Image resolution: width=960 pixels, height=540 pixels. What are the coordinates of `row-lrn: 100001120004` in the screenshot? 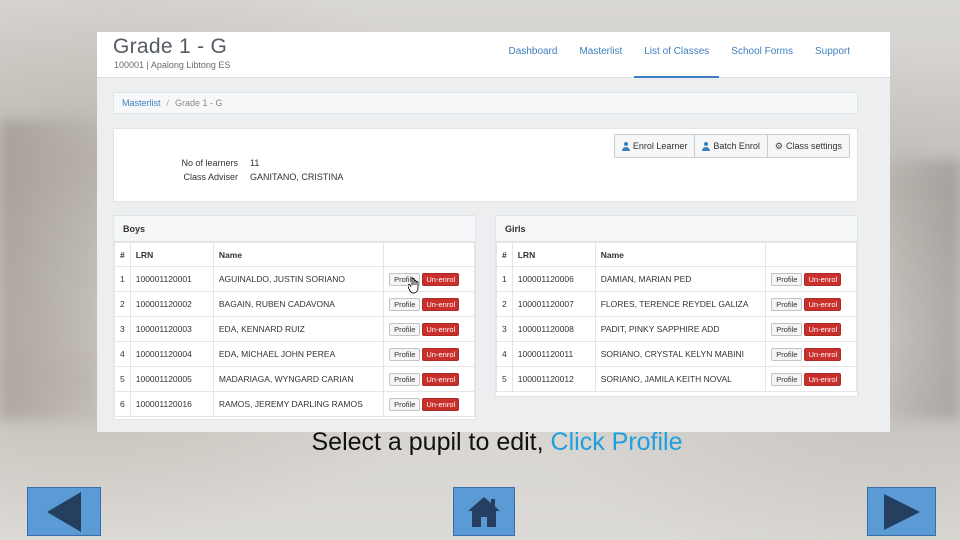 It's located at (171, 354).